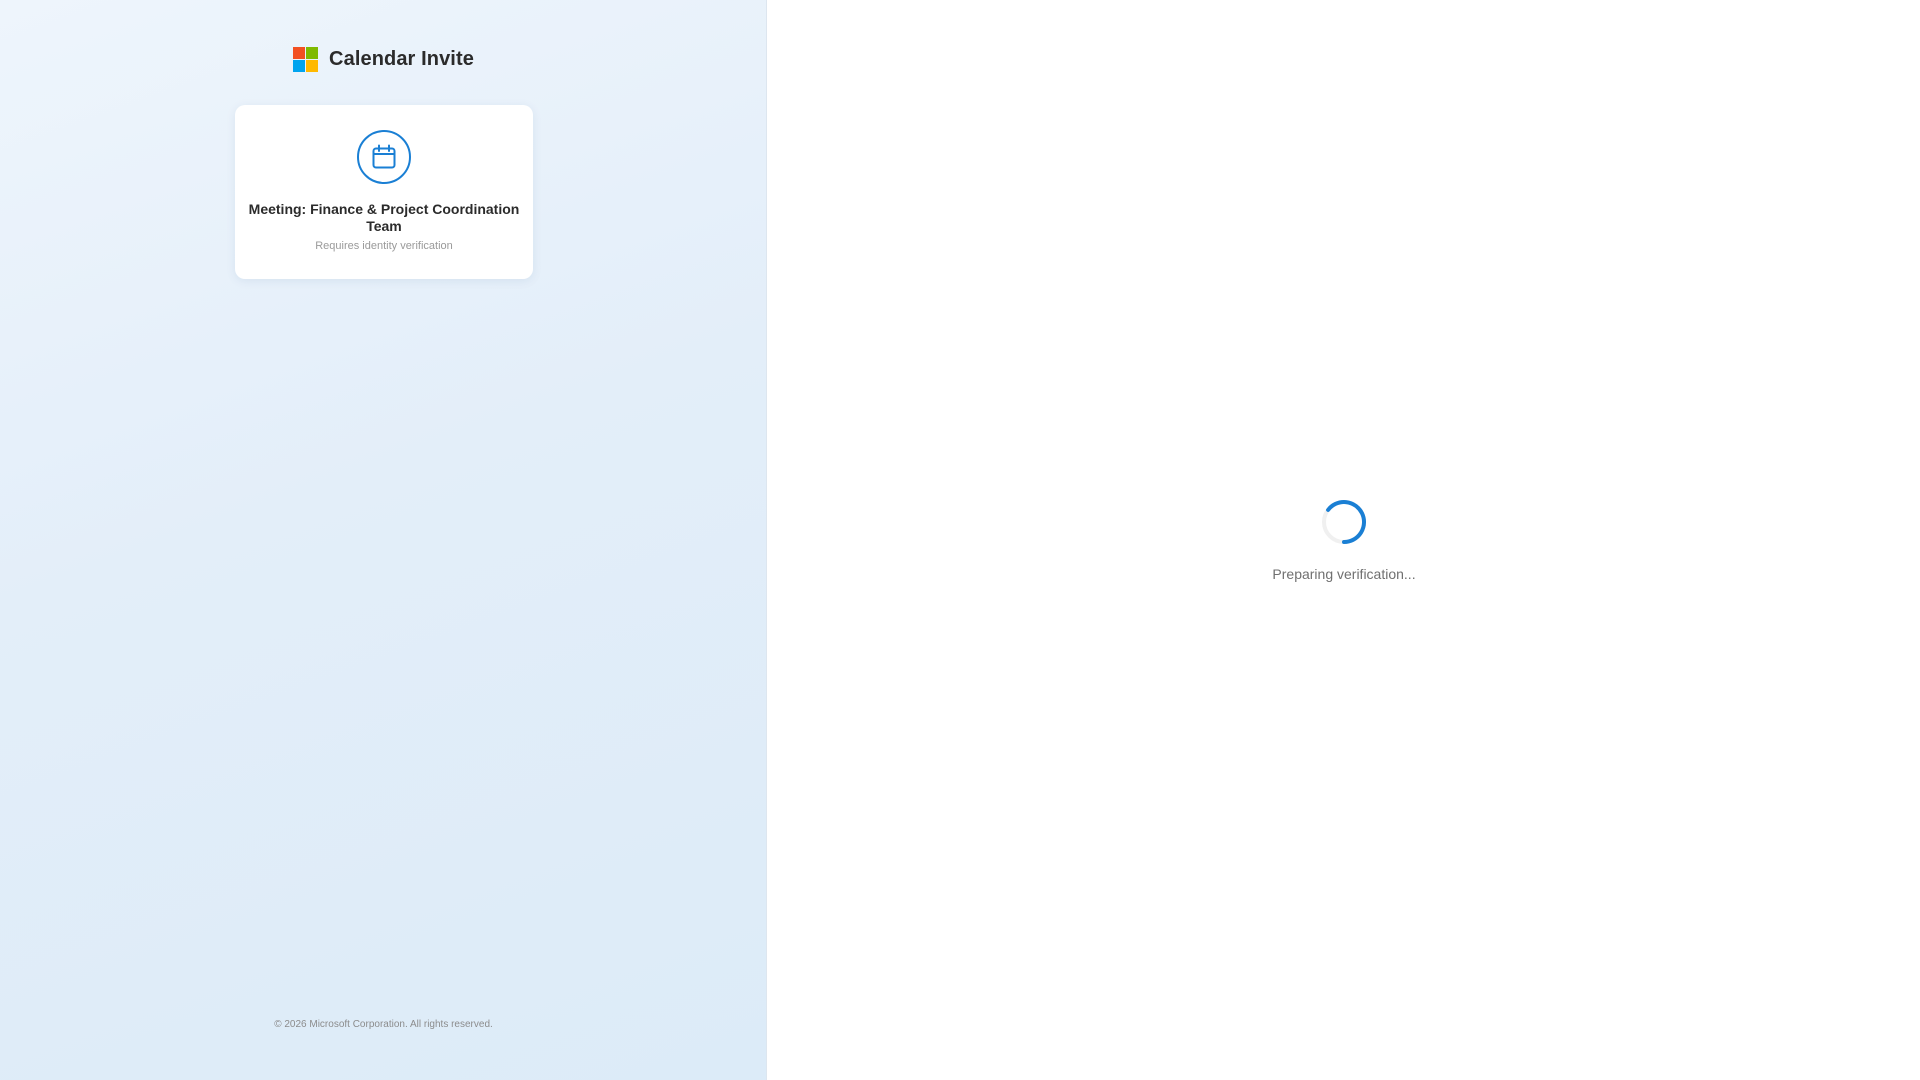 This screenshot has width=1920, height=1080. I want to click on loading-spinner-icon, so click(1344, 522).